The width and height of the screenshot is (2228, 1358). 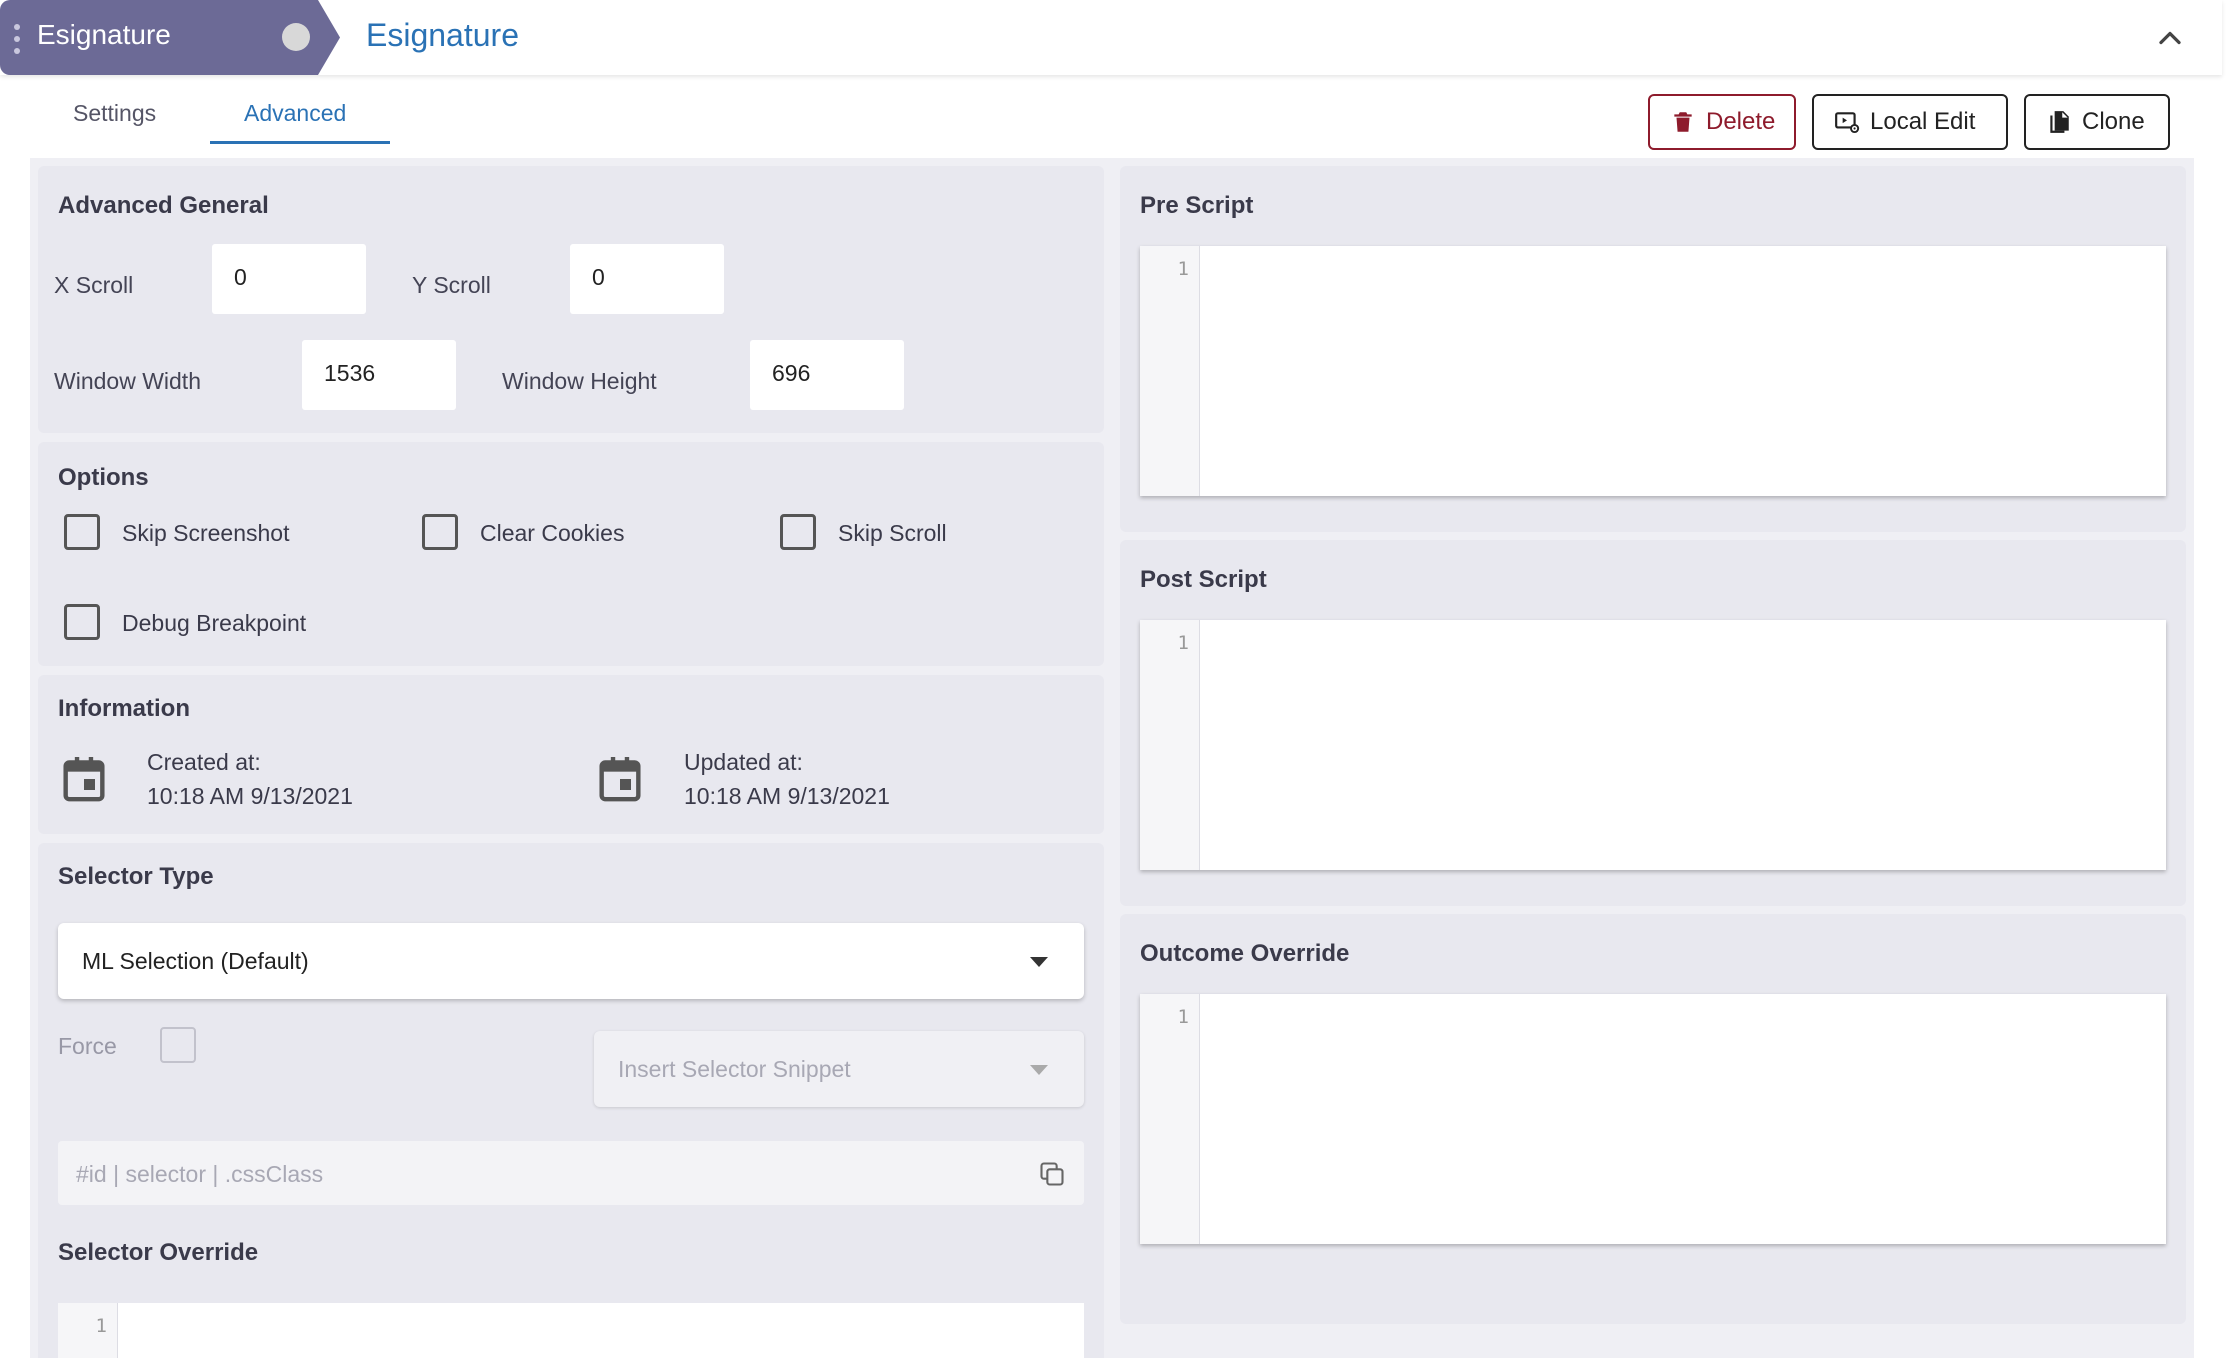 What do you see at coordinates (250, 796) in the screenshot?
I see `created-value: 10:18 AM 9/13/2021` at bounding box center [250, 796].